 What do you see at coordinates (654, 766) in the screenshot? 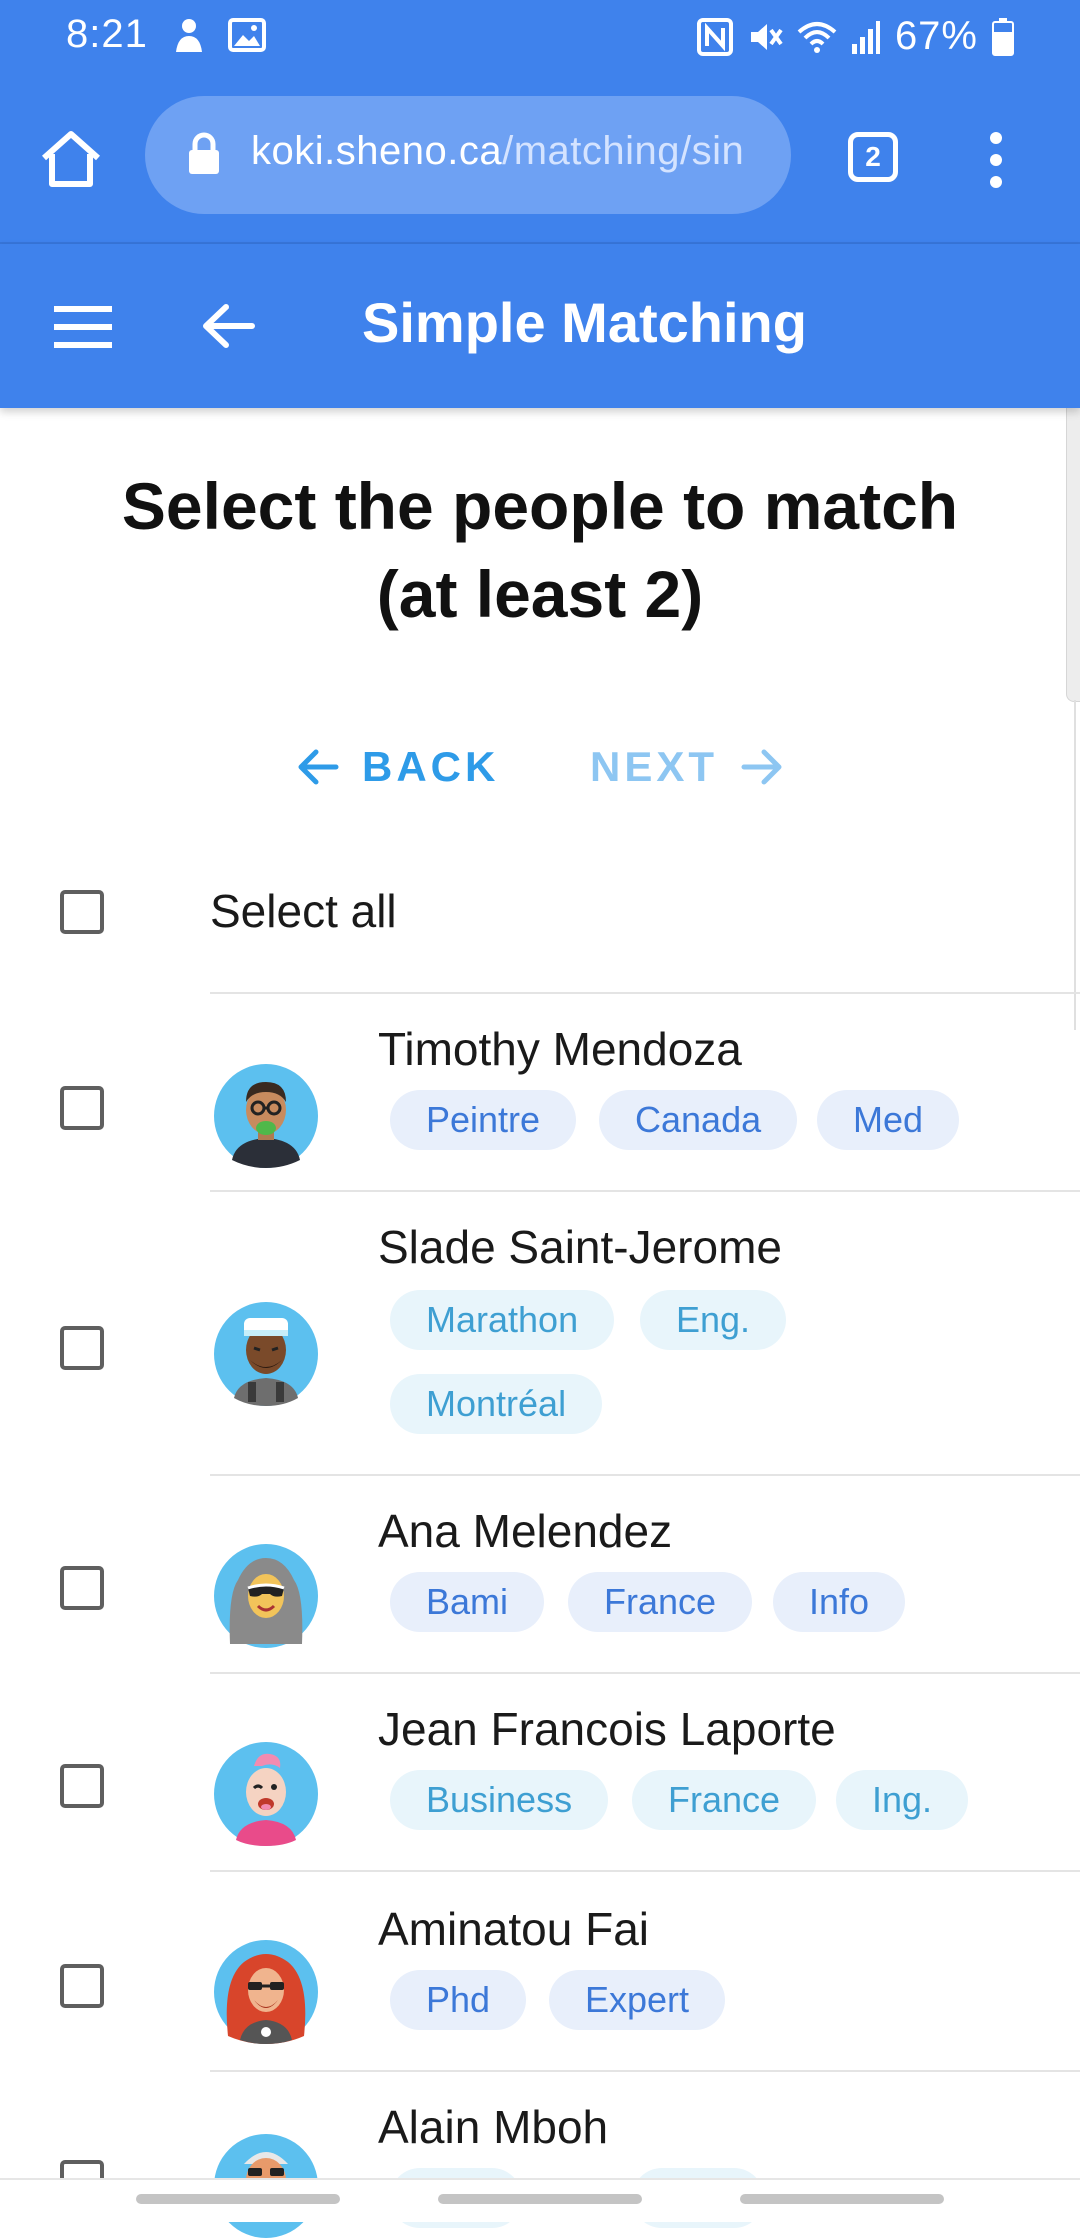
I see `next-button-label: NEXT` at bounding box center [654, 766].